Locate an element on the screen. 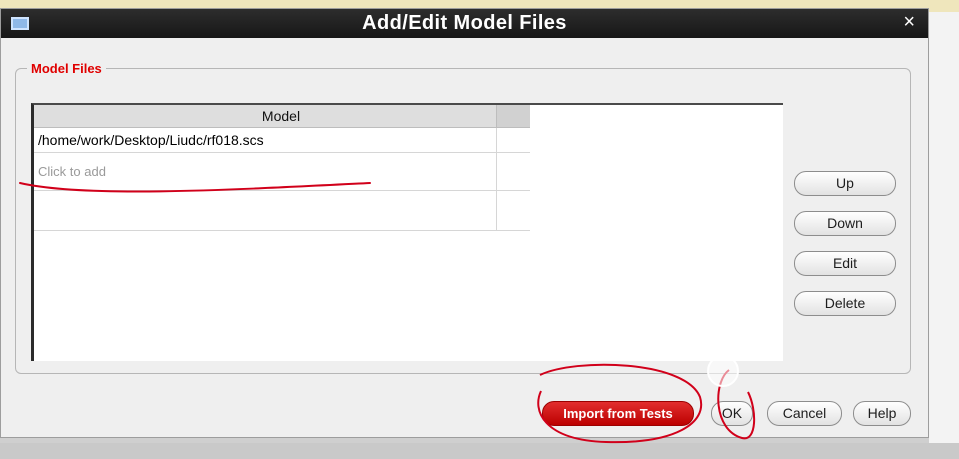  ok-button: OK is located at coordinates (732, 413).